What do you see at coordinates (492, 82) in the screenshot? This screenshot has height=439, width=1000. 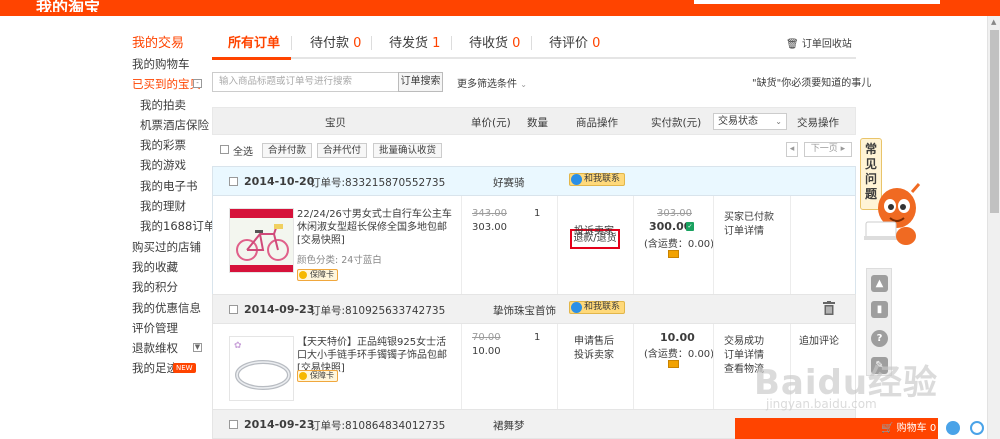 I see `more-filters-toggle: 更多筛选条件 ⌄` at bounding box center [492, 82].